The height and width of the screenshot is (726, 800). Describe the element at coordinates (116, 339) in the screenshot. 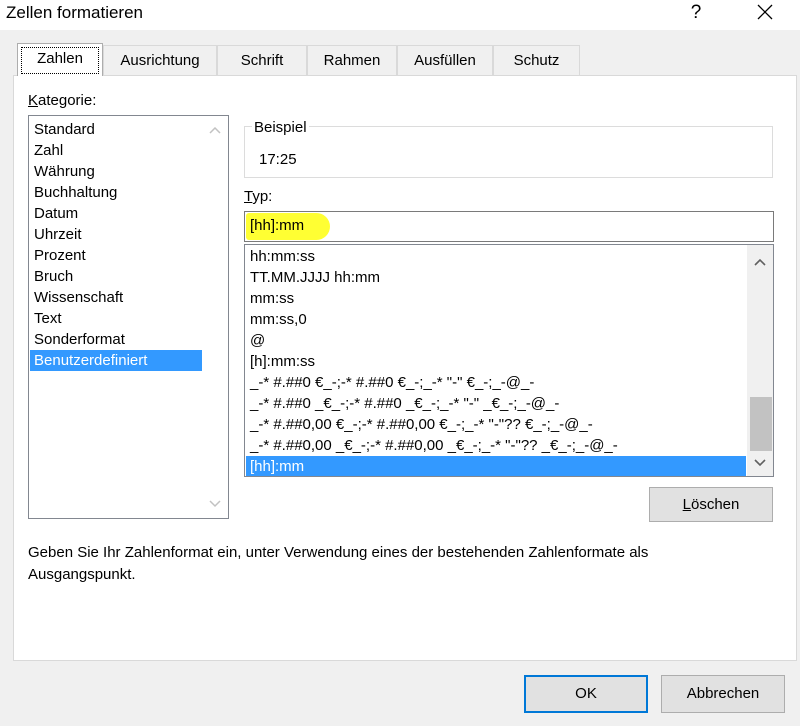

I see `kategorie-item-sonderformat: Sonderformat` at that location.